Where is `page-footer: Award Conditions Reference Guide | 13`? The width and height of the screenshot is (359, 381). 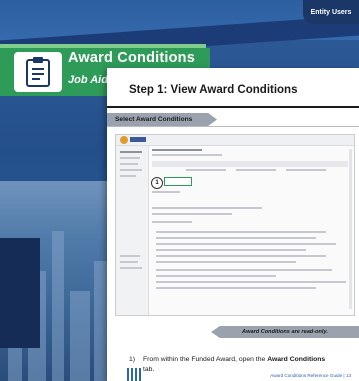
page-footer: Award Conditions Reference Guide | 13 is located at coordinates (310, 375).